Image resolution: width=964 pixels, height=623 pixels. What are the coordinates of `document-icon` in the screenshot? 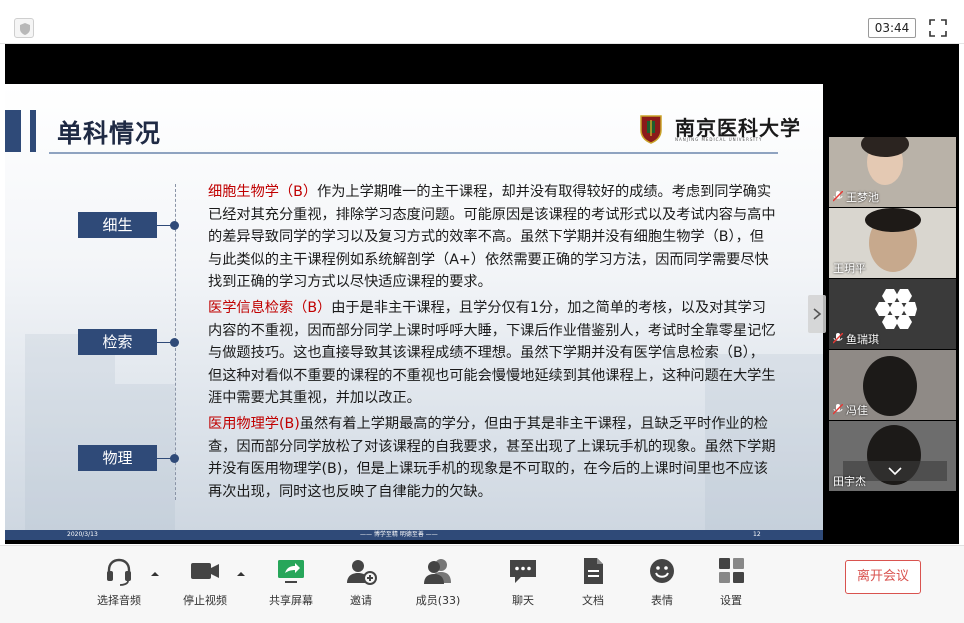 It's located at (593, 571).